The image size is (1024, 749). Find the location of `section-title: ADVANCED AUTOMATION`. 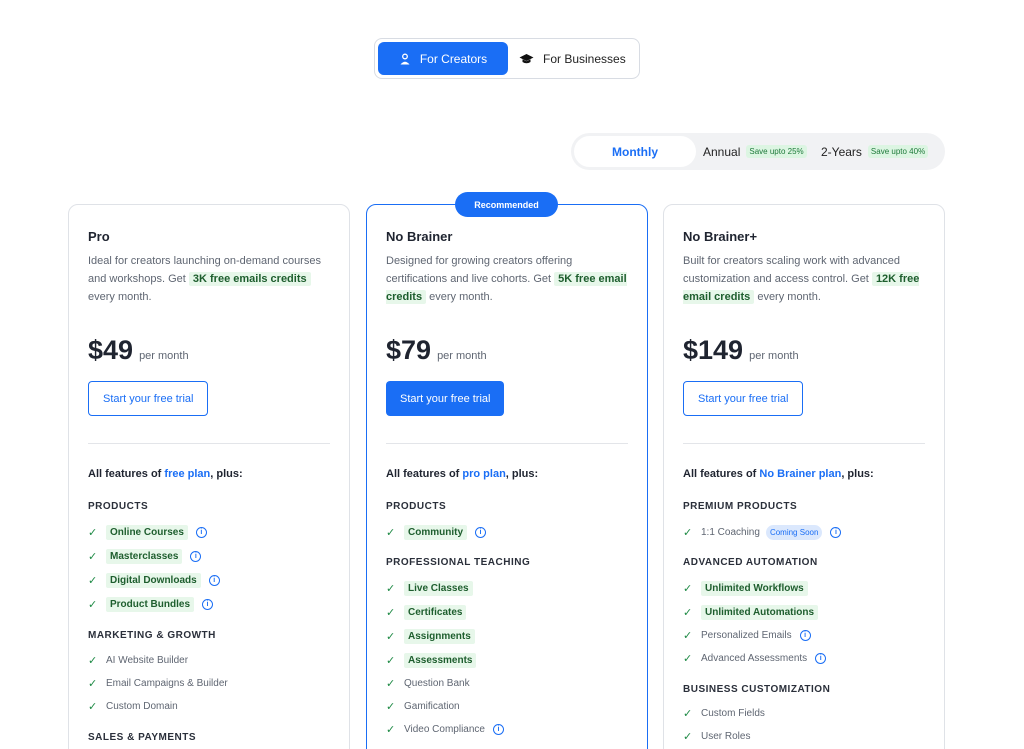

section-title: ADVANCED AUTOMATION is located at coordinates (750, 562).